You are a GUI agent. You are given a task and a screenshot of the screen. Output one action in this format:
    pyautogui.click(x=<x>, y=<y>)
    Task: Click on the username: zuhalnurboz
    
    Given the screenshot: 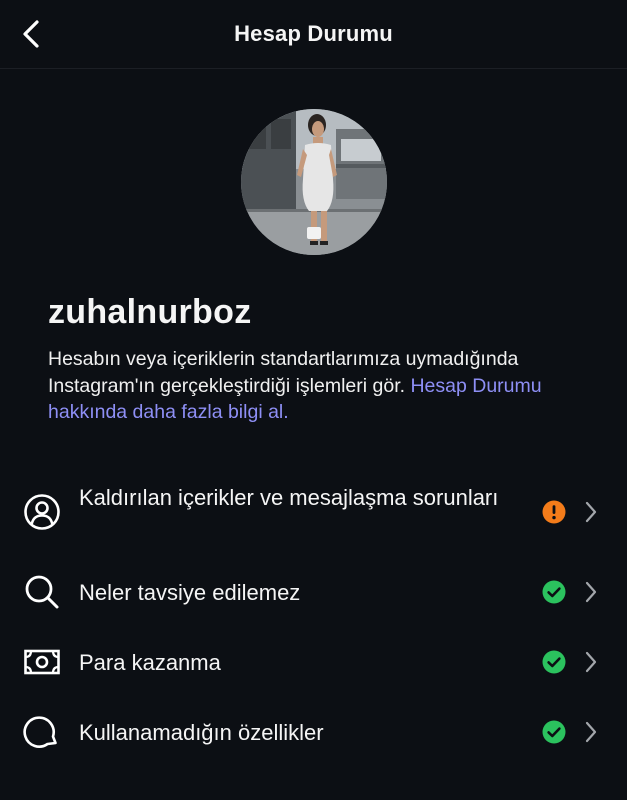 What is the action you would take?
    pyautogui.click(x=150, y=312)
    